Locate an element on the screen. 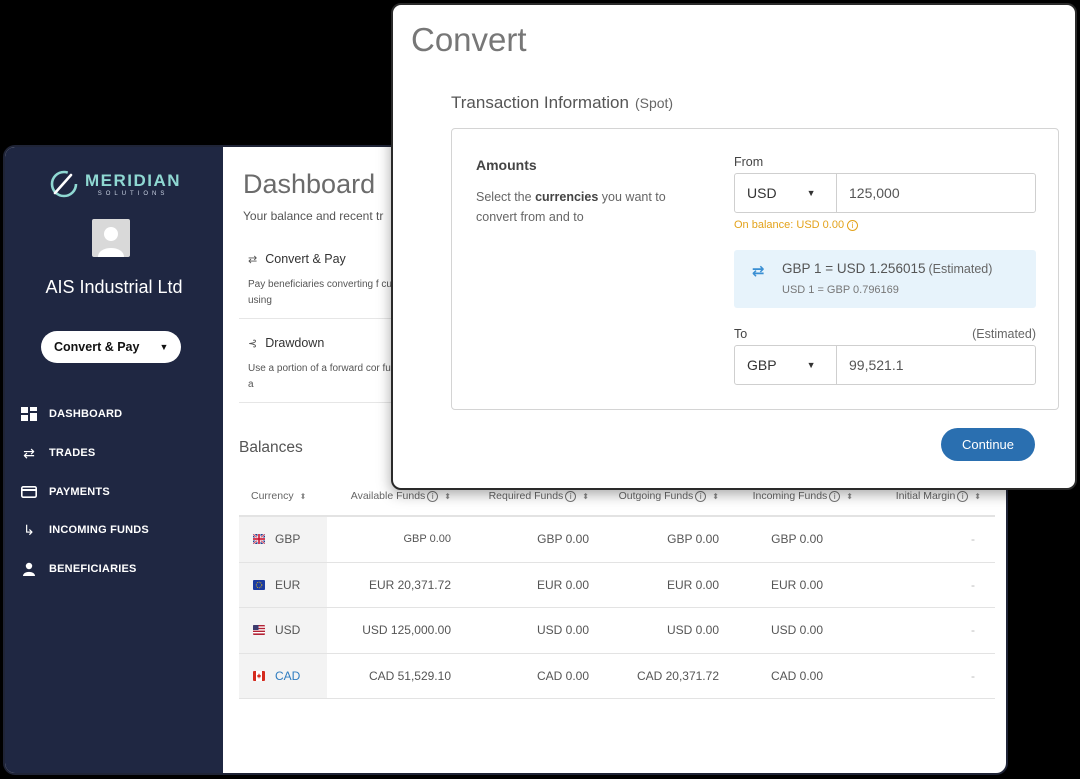 The width and height of the screenshot is (1080, 779). meridian-logo-icon is located at coordinates (64, 184).